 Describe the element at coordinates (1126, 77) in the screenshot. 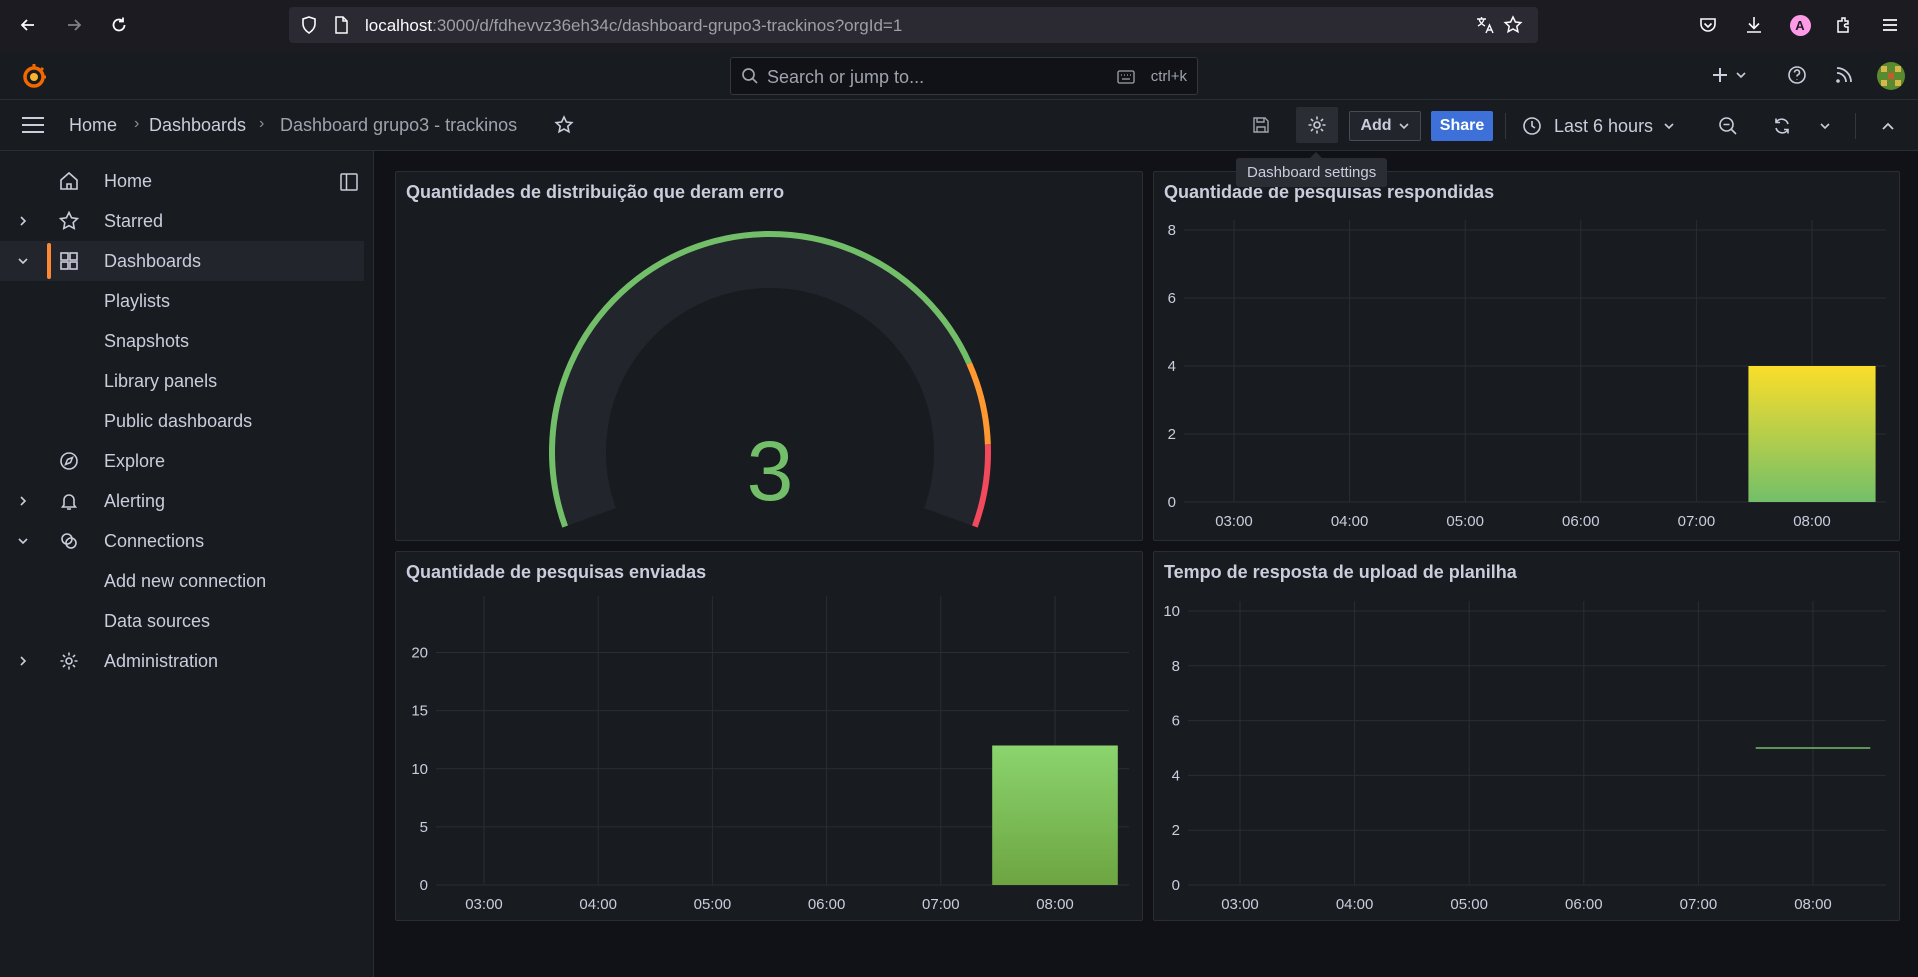

I see `keyboard-icon` at that location.